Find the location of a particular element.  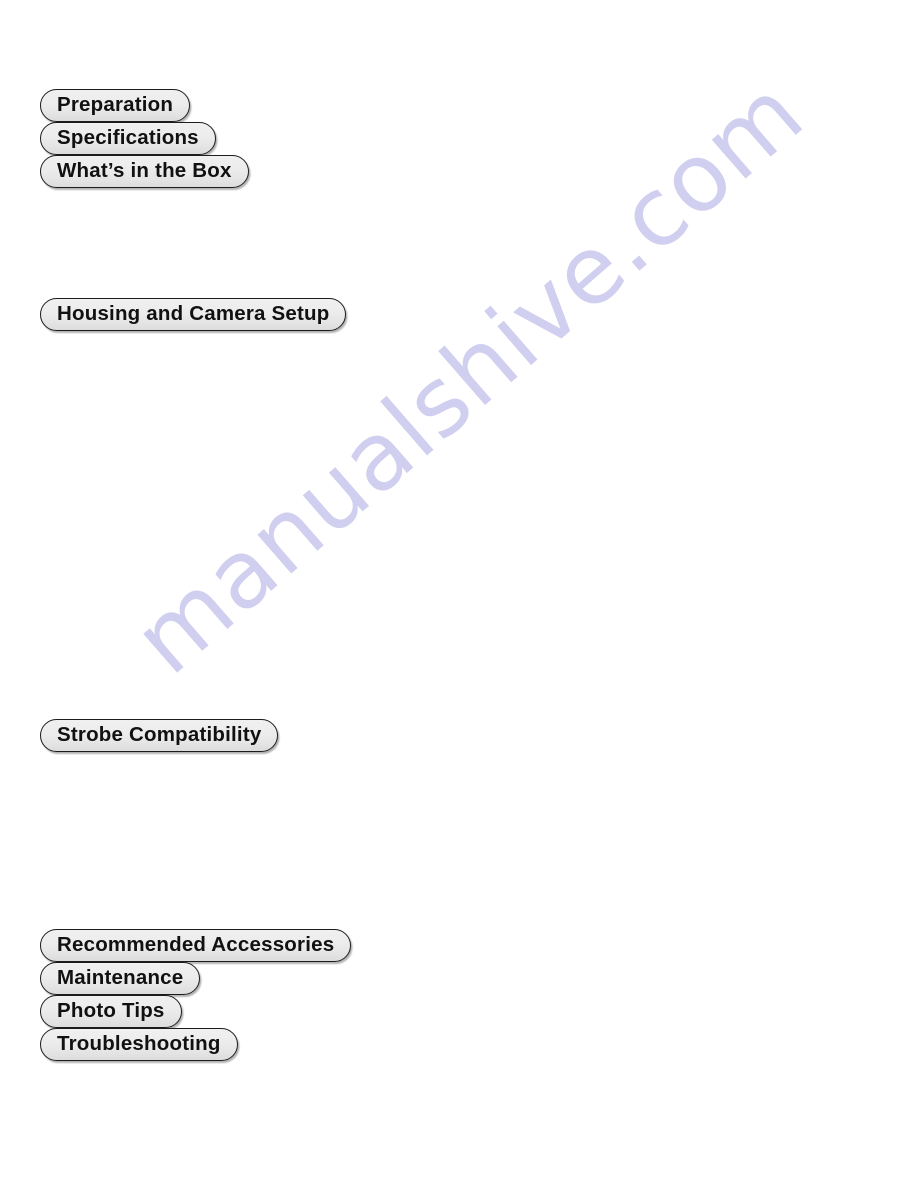

pill-row: Preparation is located at coordinates (144, 105).